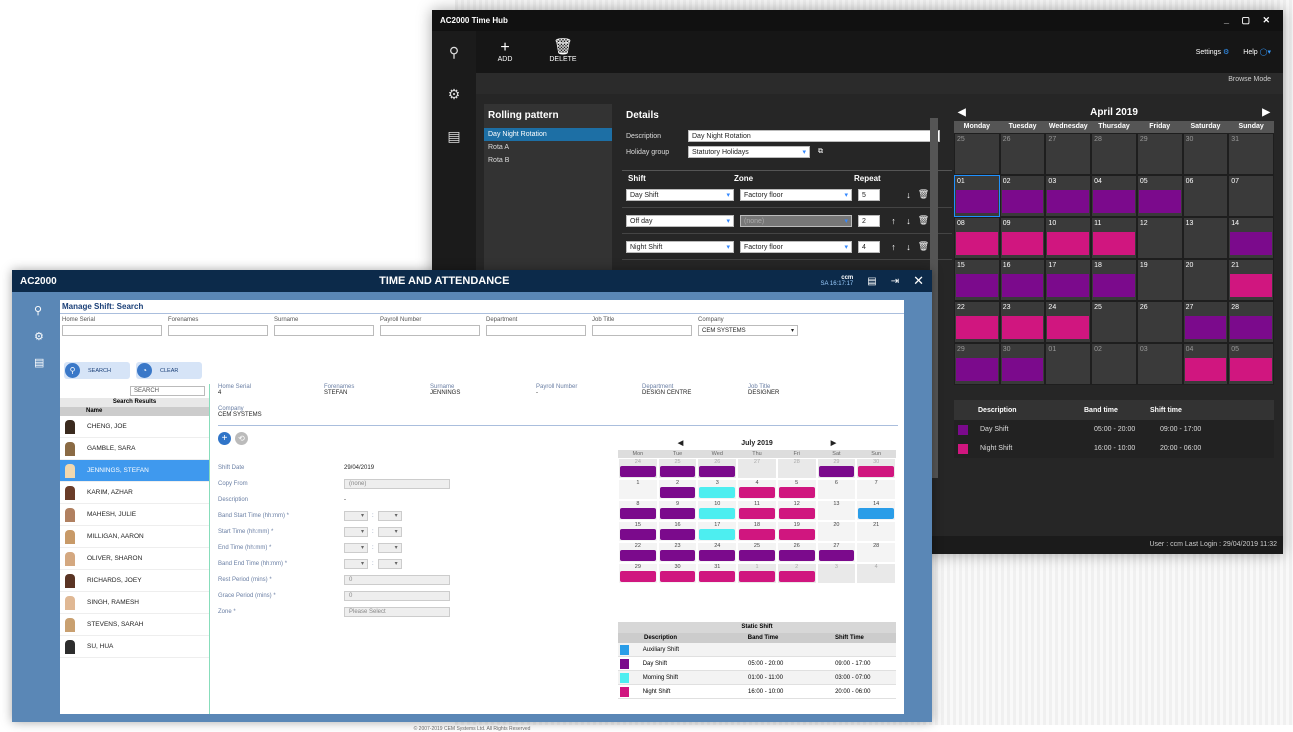 This screenshot has height=732, width=1293. I want to click on static-shift-row: Night Shift 16:00 - 10:00 20:00 - 06:00, so click(757, 692).